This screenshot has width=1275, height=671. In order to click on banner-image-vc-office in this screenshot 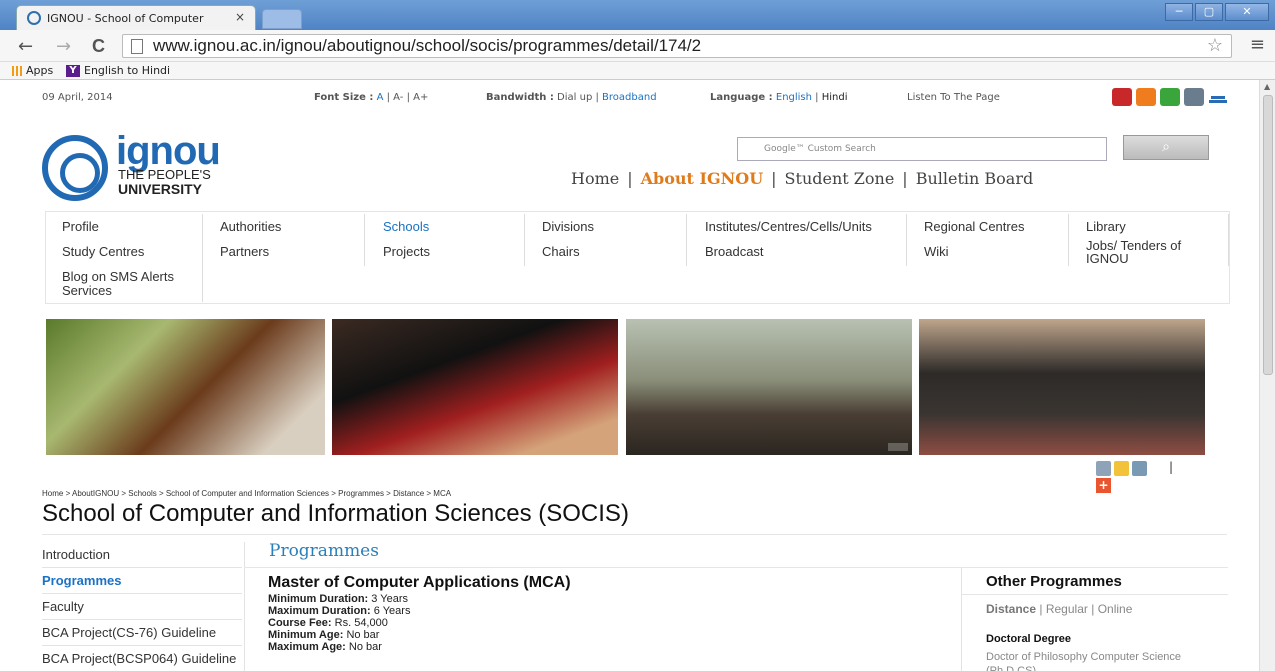, I will do `click(185, 387)`.